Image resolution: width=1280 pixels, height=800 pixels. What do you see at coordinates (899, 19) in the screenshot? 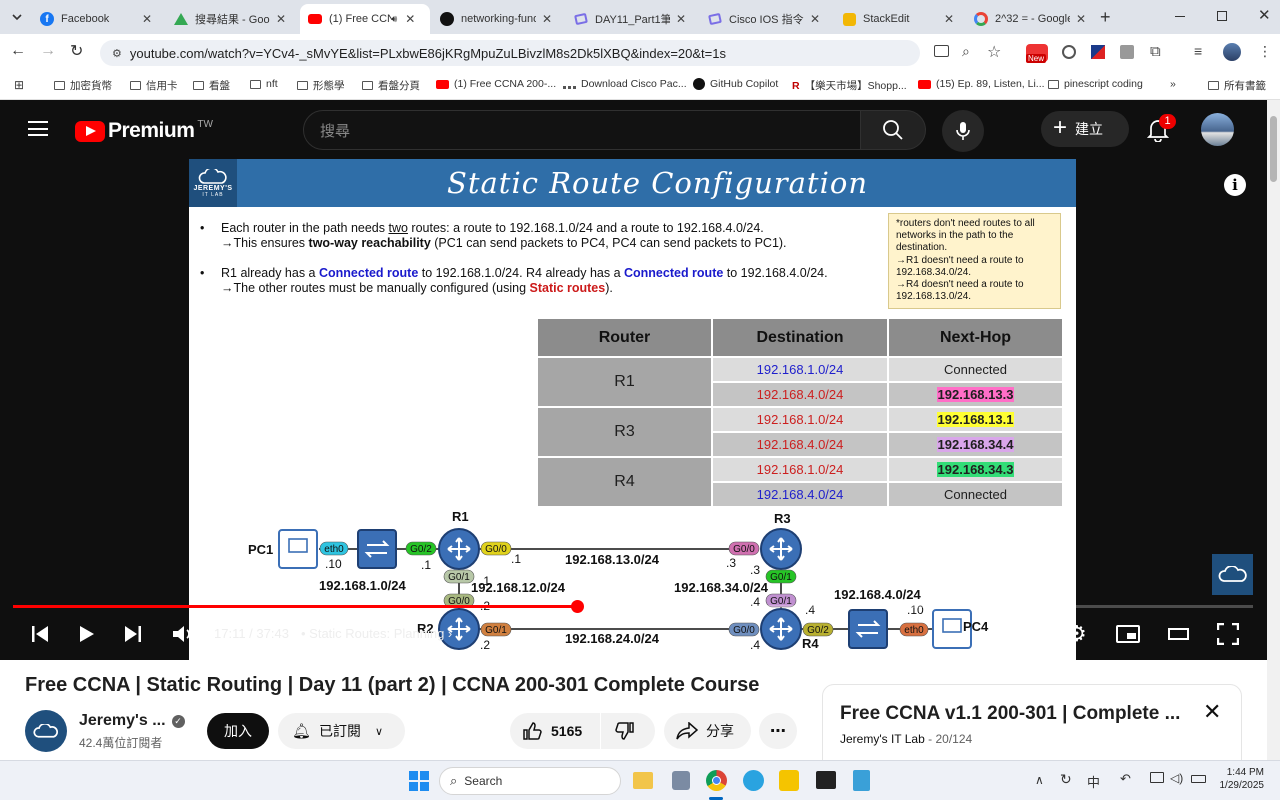
I see `browser-tab: StackEdit ✕` at bounding box center [899, 19].